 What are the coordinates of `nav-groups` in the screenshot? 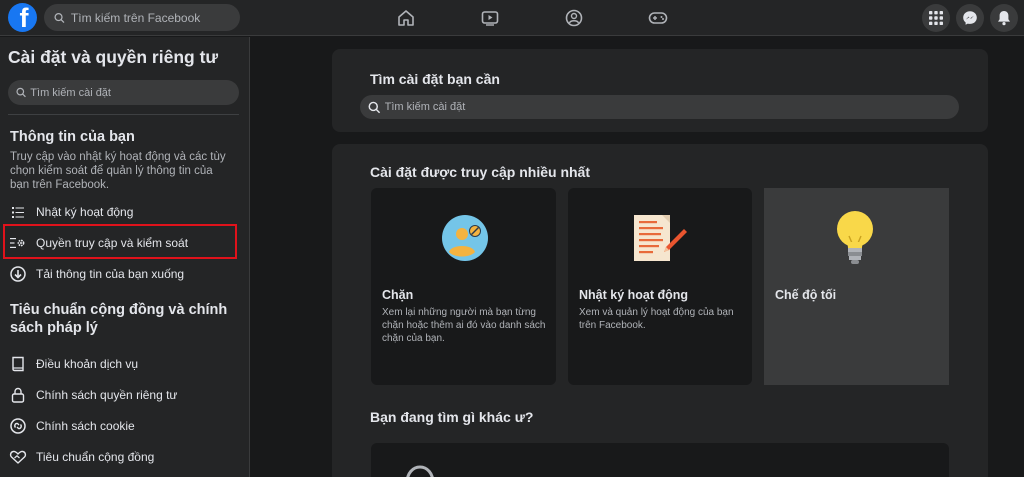 It's located at (574, 18).